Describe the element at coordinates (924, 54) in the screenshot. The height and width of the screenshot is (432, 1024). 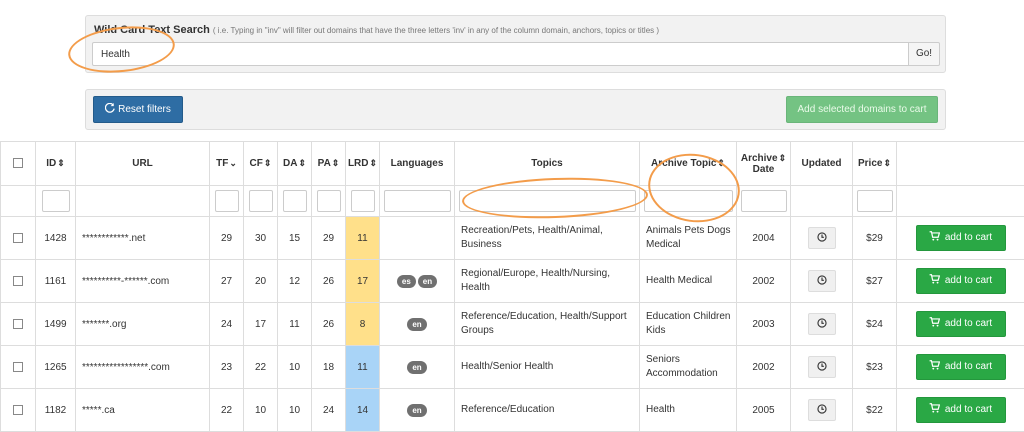
I see `go-button: Go!` at that location.